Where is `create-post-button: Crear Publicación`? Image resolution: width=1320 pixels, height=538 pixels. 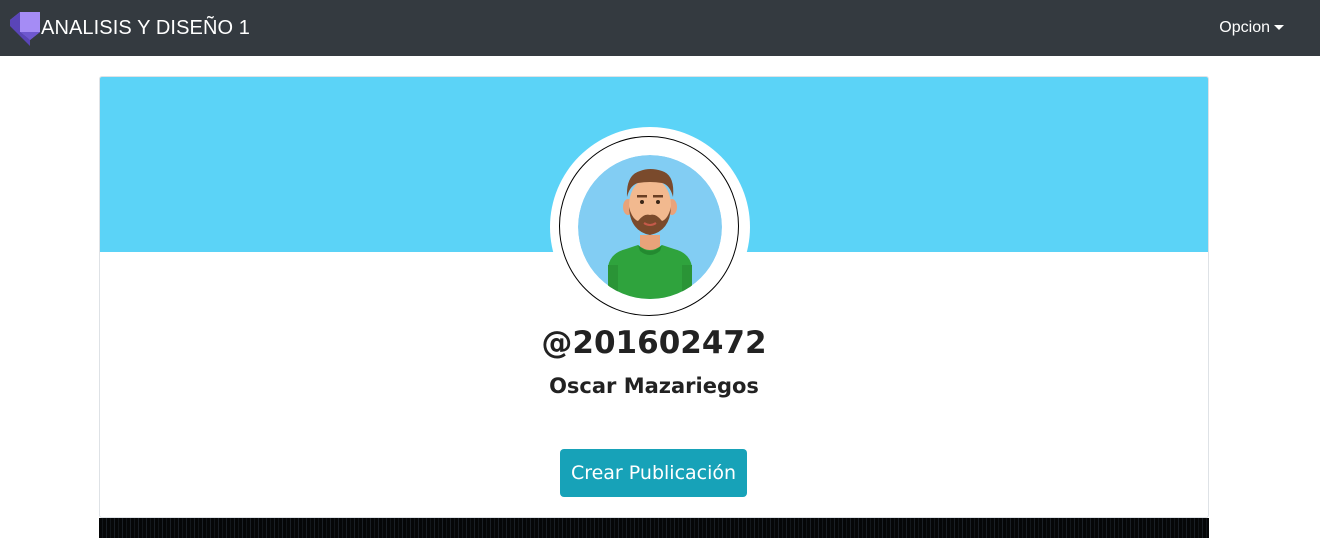
create-post-button: Crear Publicación is located at coordinates (653, 473).